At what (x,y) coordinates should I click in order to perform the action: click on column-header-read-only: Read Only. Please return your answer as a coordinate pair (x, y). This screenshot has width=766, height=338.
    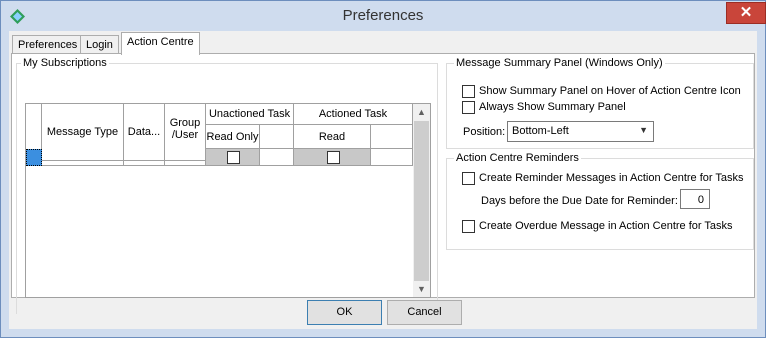
    Looking at the image, I should click on (233, 137).